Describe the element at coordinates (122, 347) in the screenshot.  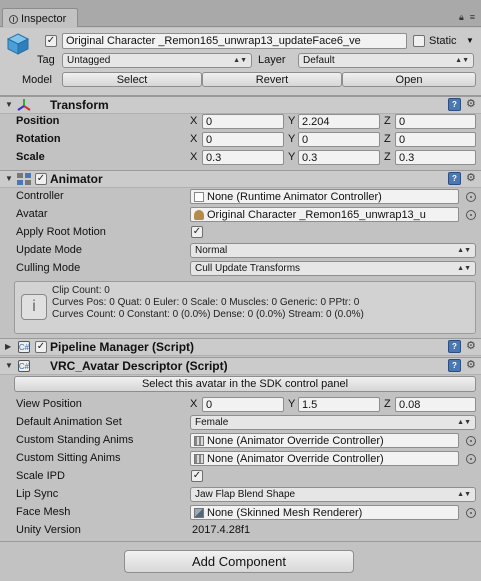
I see `pipeline-manager-title: Pipeline Manager (Script)` at that location.